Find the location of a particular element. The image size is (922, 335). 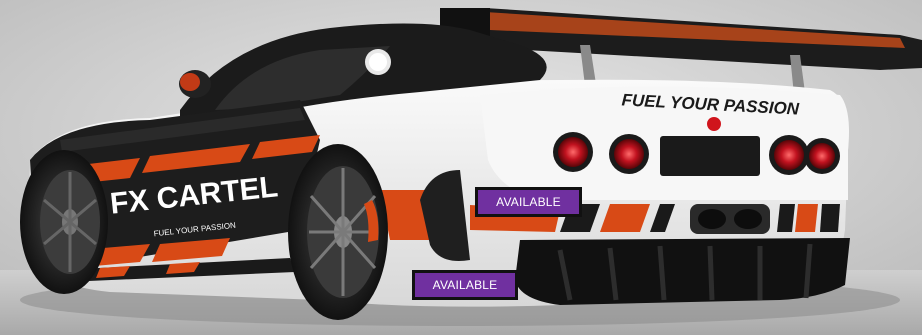

front-wheel is located at coordinates (64, 222).